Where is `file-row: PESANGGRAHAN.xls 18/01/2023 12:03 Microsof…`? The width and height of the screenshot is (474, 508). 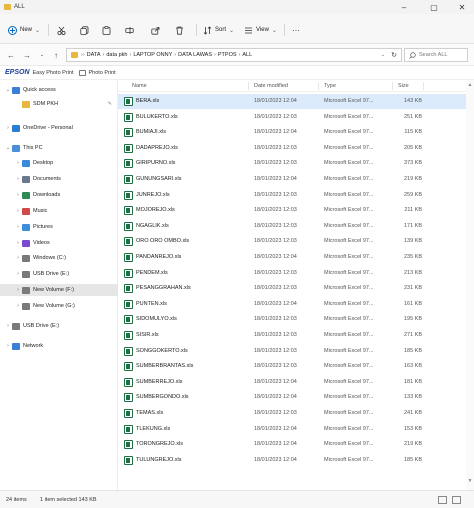
file-row: PESANGGRAHAN.xls 18/01/2023 12:03 Microsof… is located at coordinates (296, 288).